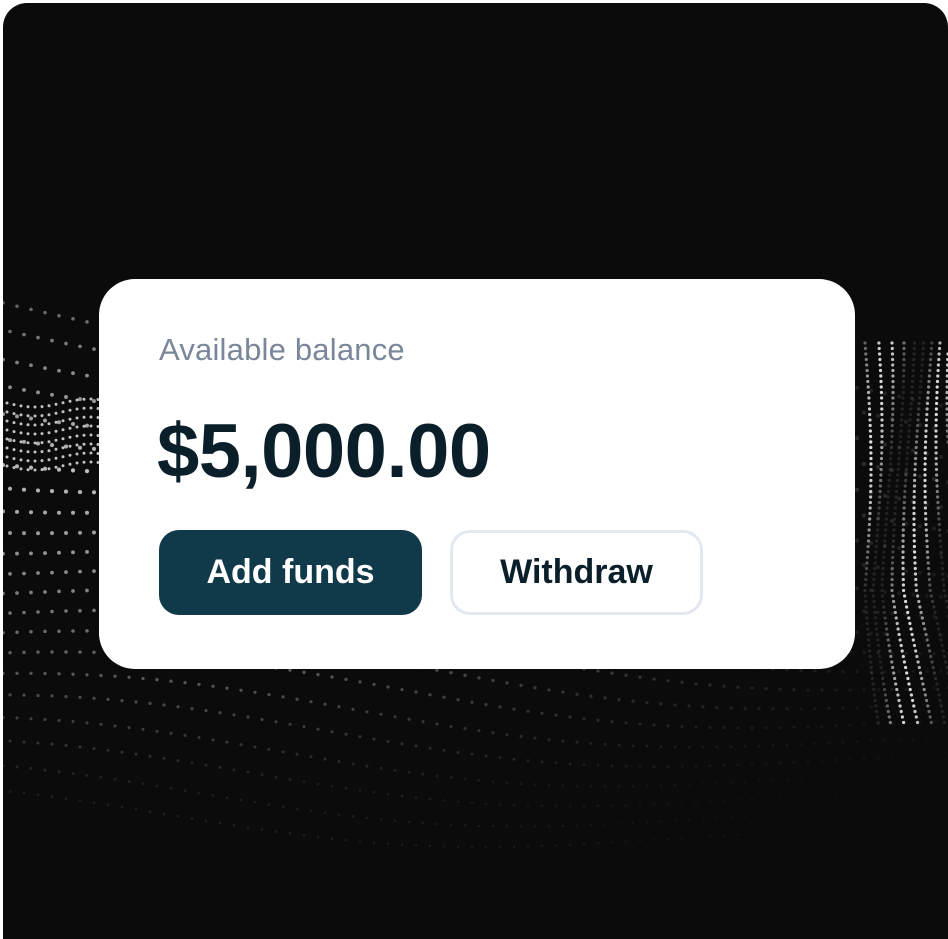  I want to click on add-funds-button: Add funds, so click(290, 572).